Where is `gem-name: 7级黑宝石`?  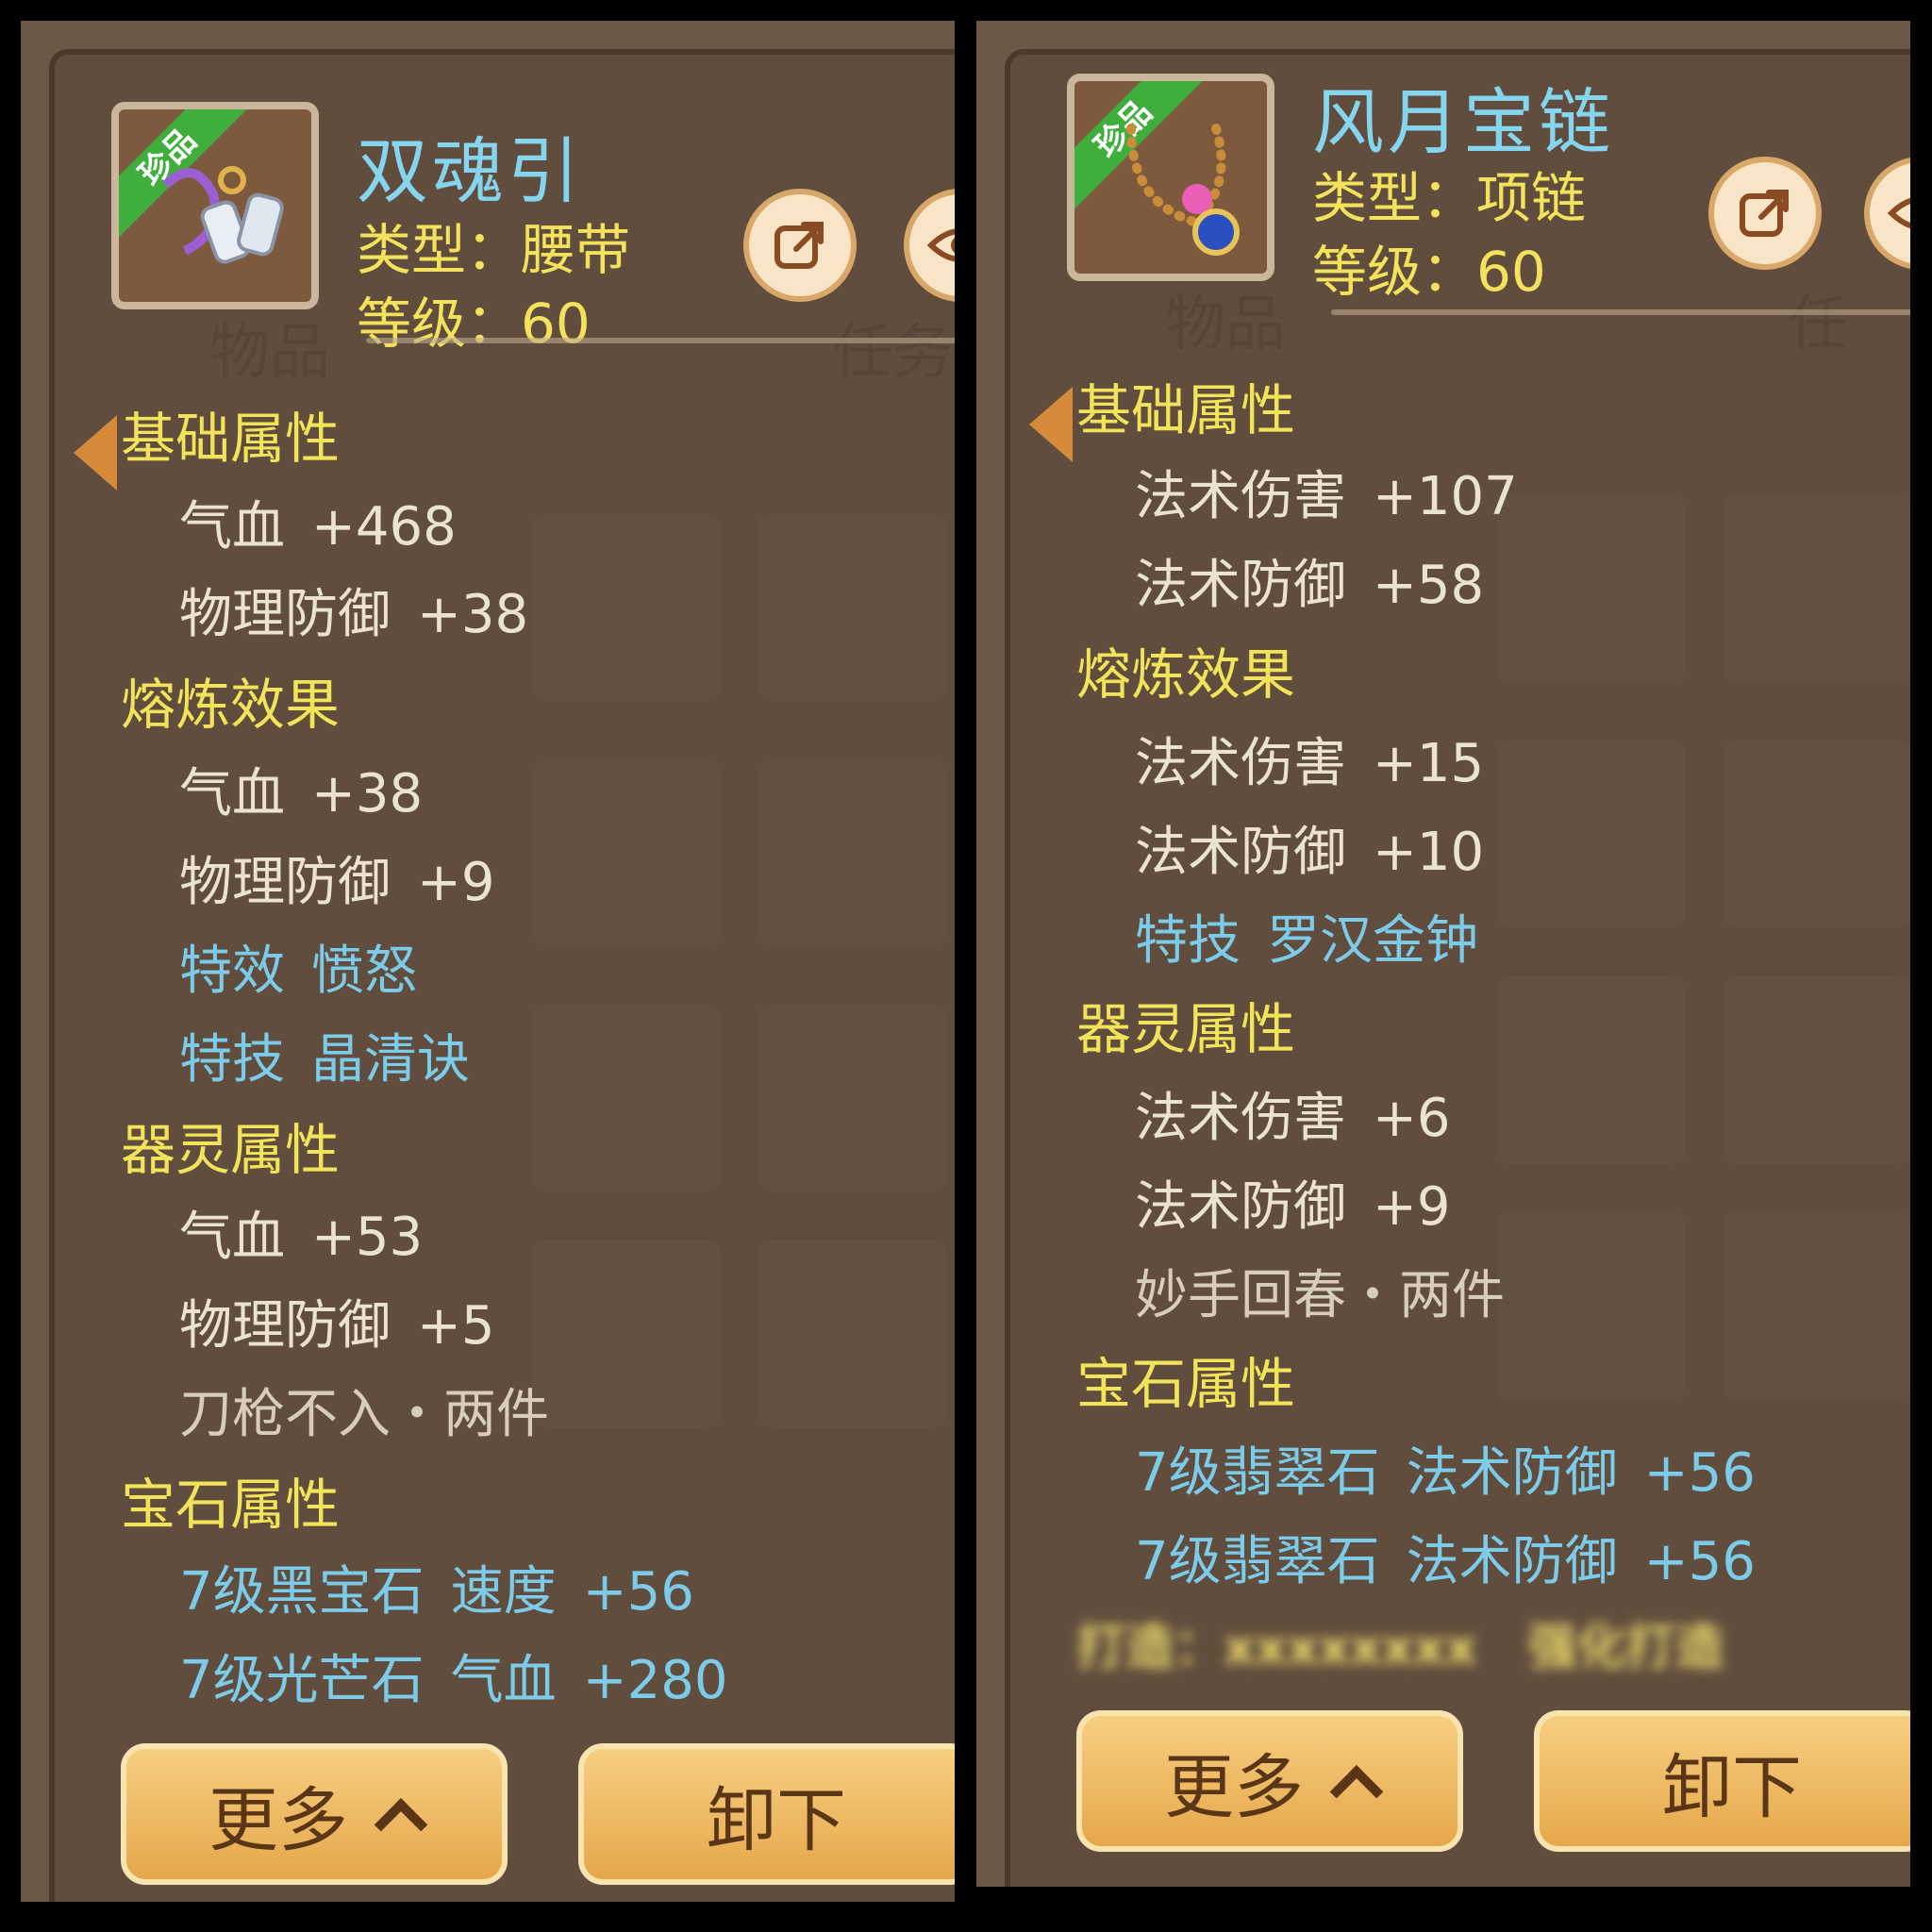 gem-name: 7级黑宝石 is located at coordinates (302, 1592).